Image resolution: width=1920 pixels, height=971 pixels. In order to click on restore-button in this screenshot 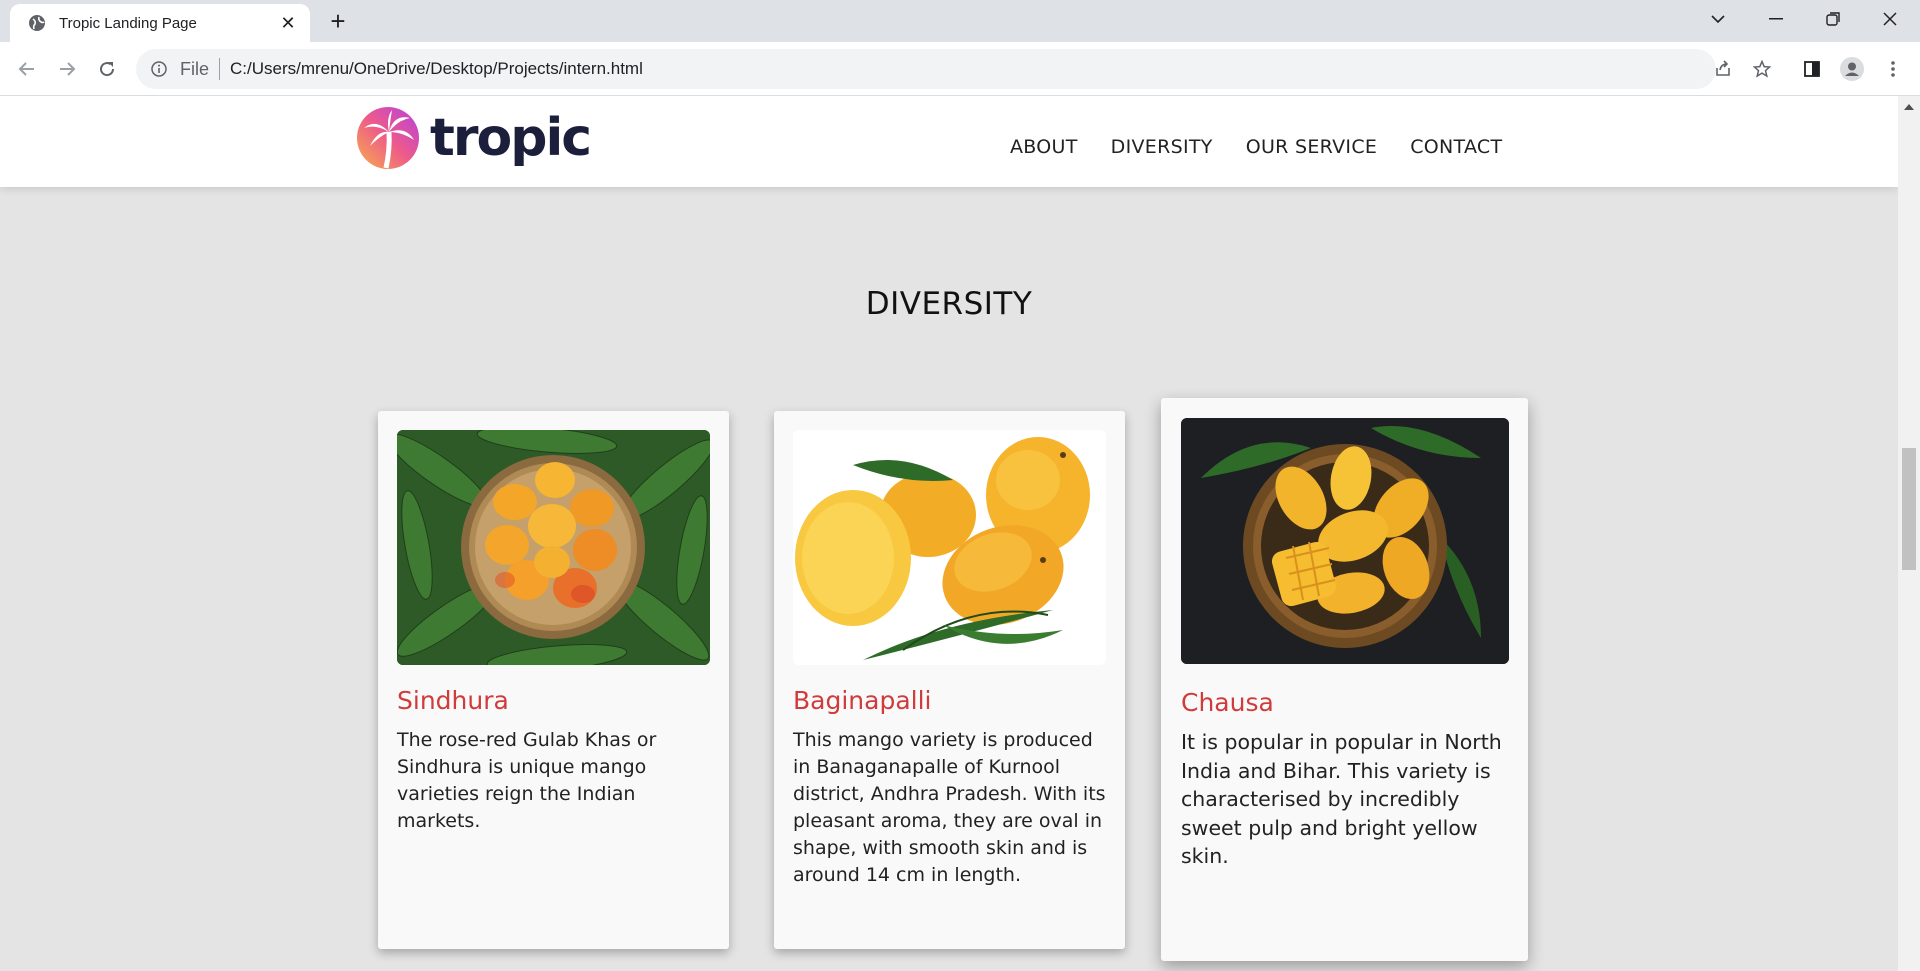, I will do `click(1833, 19)`.